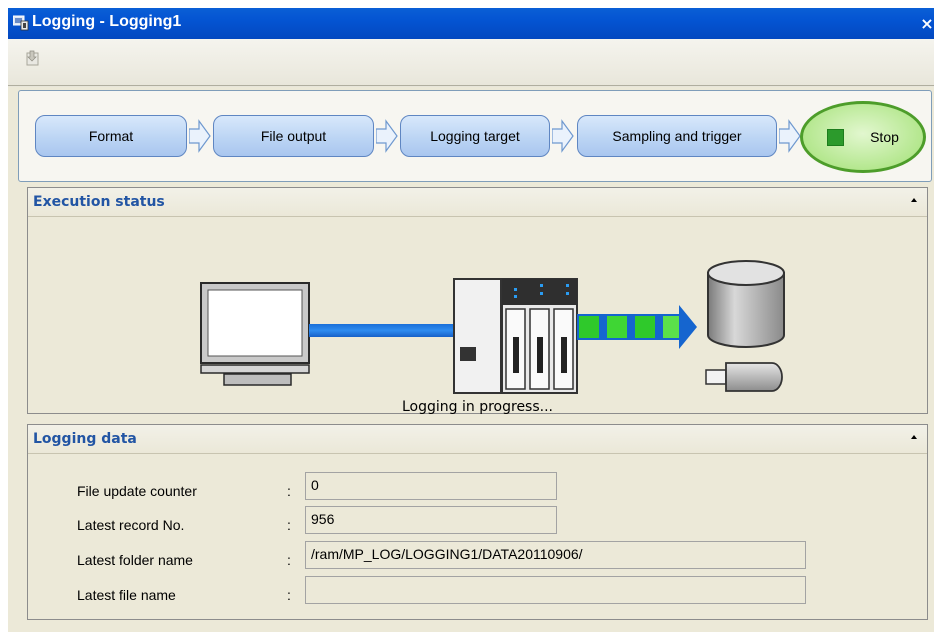 The image size is (934, 632). What do you see at coordinates (431, 520) in the screenshot?
I see `latest-record-field: 956` at bounding box center [431, 520].